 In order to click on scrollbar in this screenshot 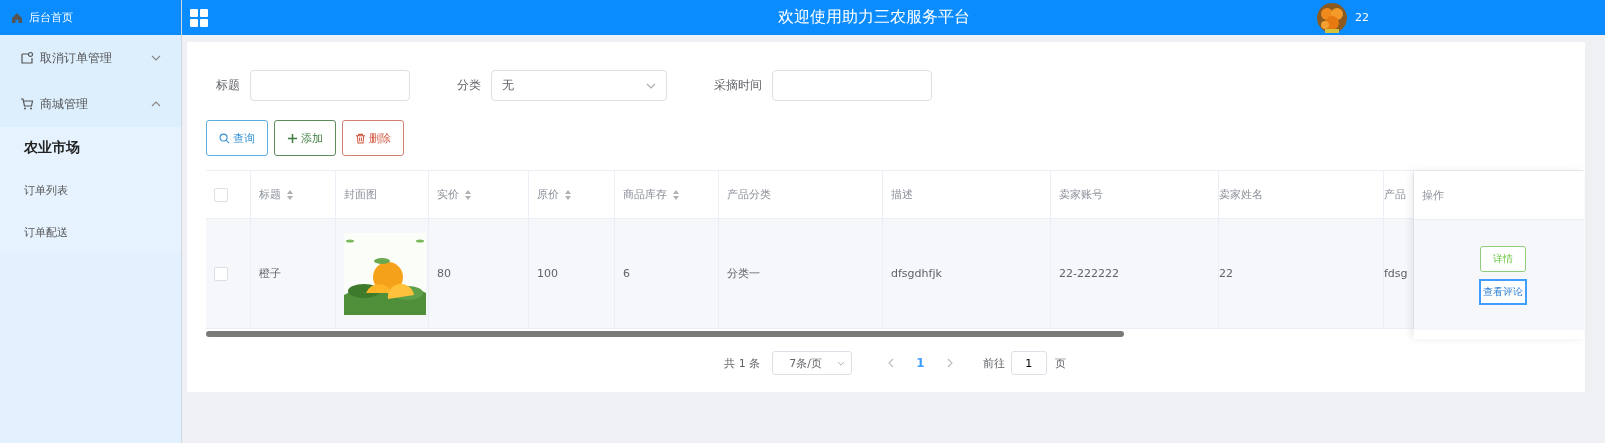, I will do `click(665, 334)`.